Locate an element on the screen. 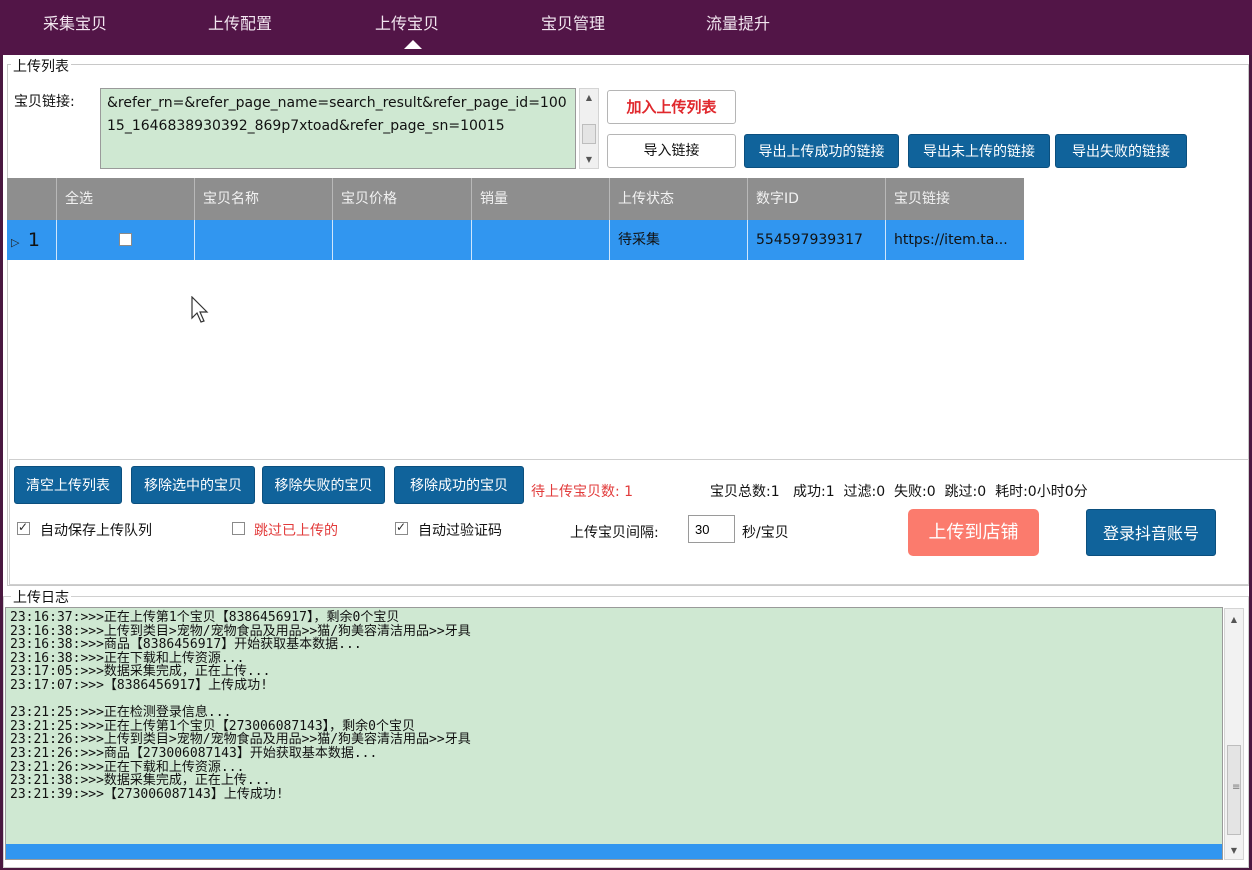 The height and width of the screenshot is (870, 1252). column-status: 上传状态 is located at coordinates (679, 199).